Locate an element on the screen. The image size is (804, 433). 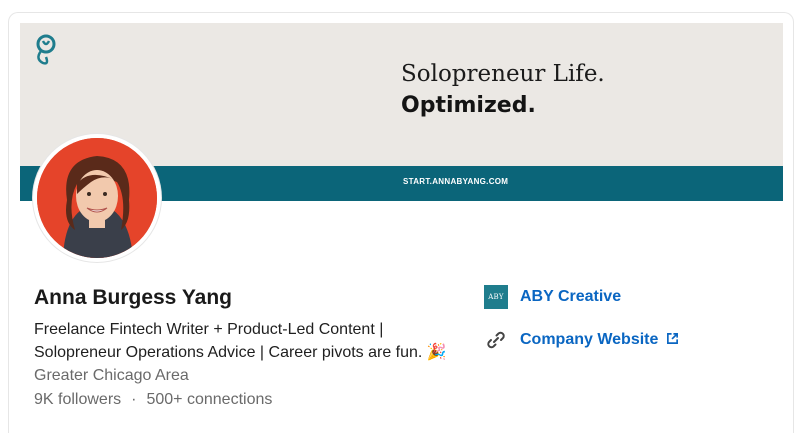
company-logo: ABY is located at coordinates (496, 297).